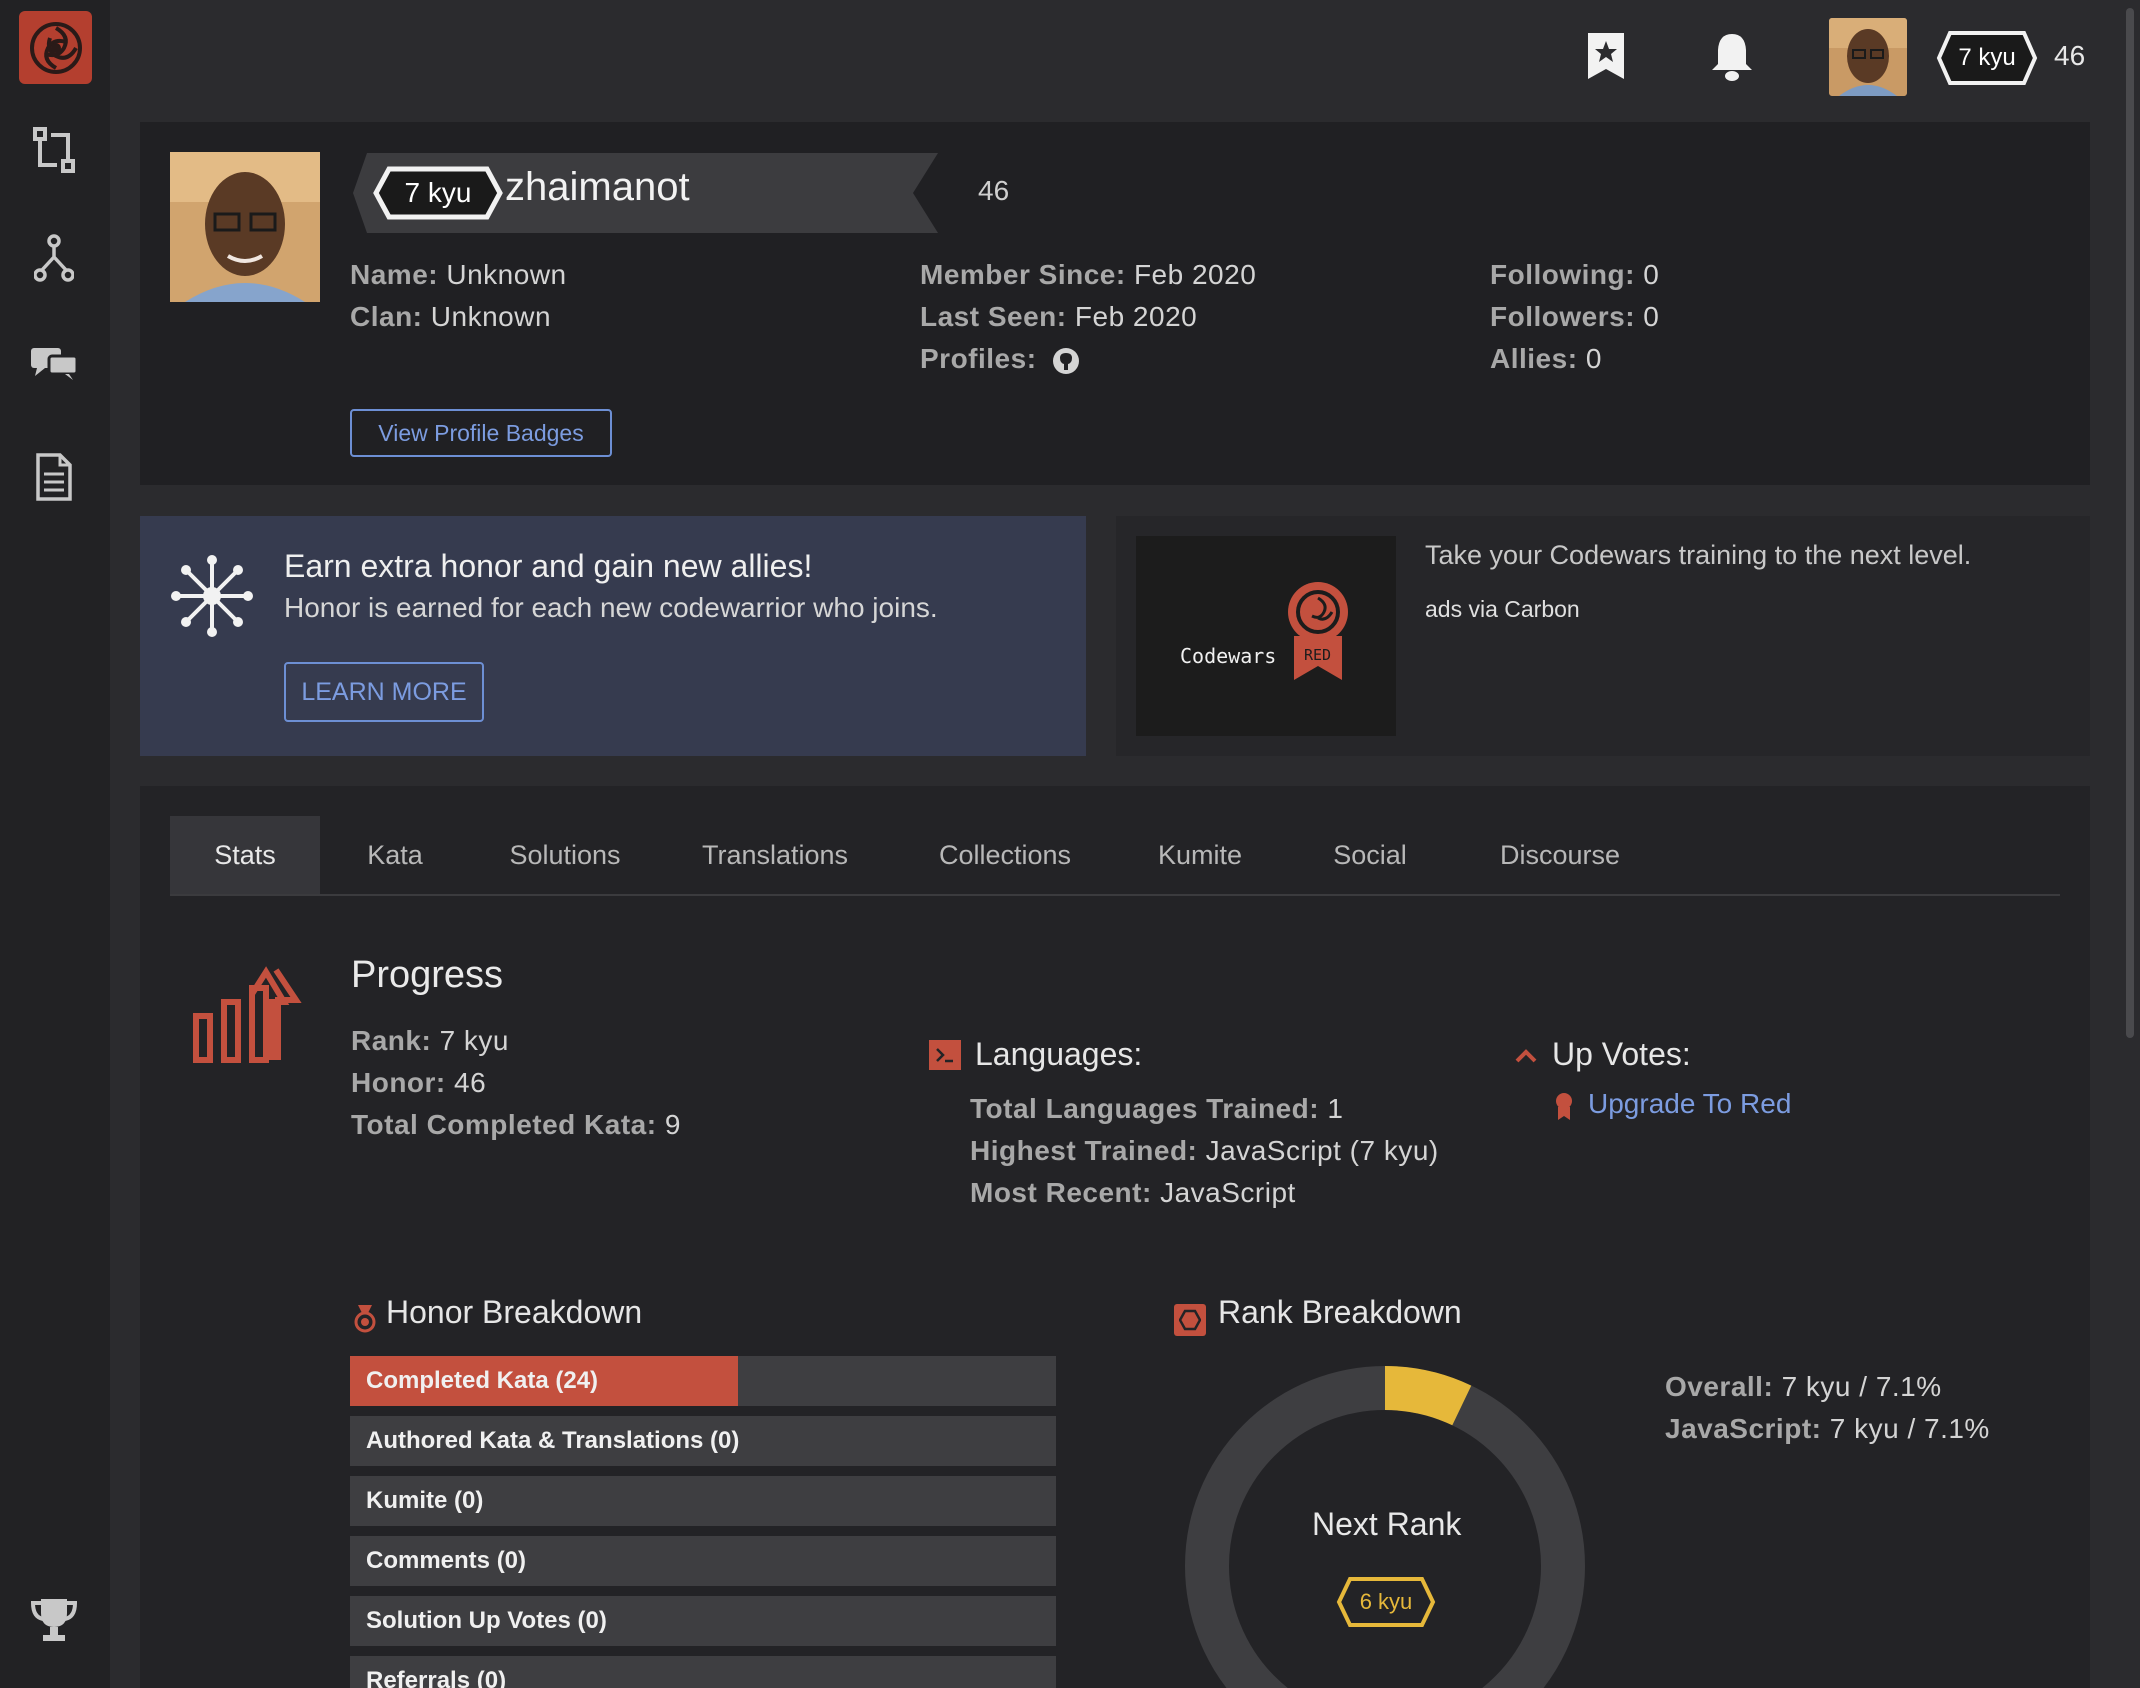  I want to click on codewars-red-ribbon-icon, so click(1318, 637).